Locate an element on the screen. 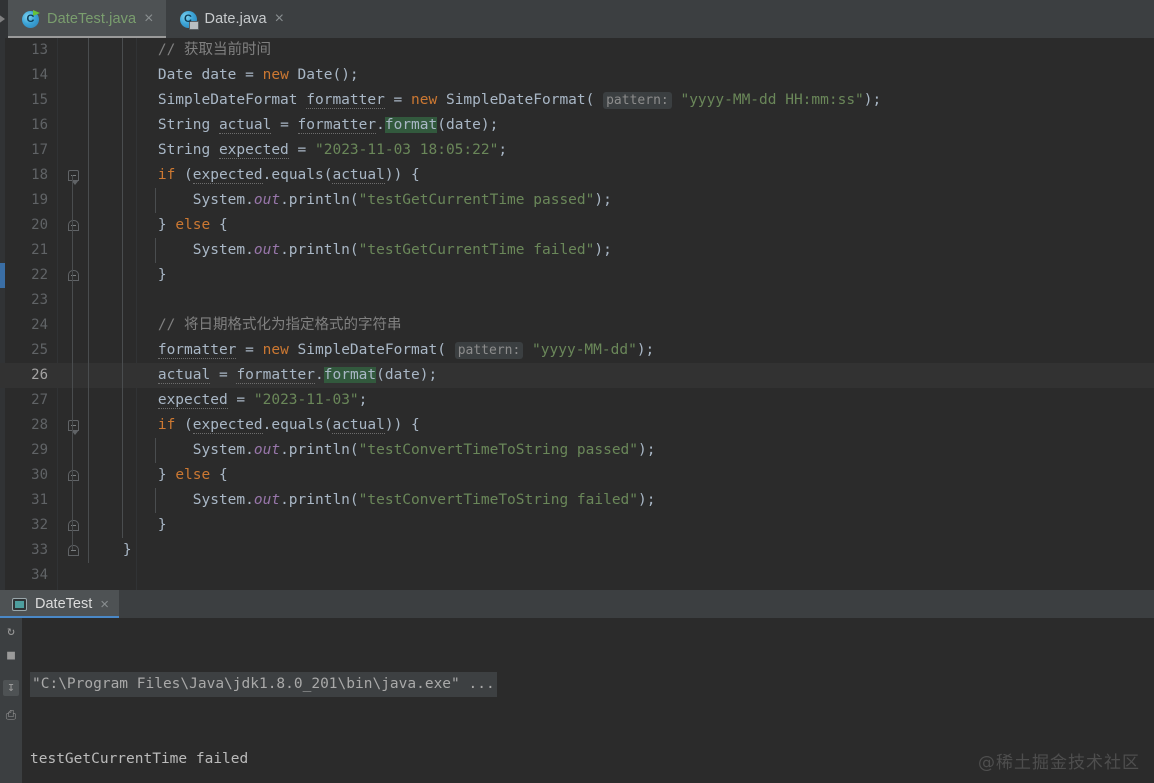  code-line: 24 // 将日期格式化为指定格式的字符串 is located at coordinates (577, 325).